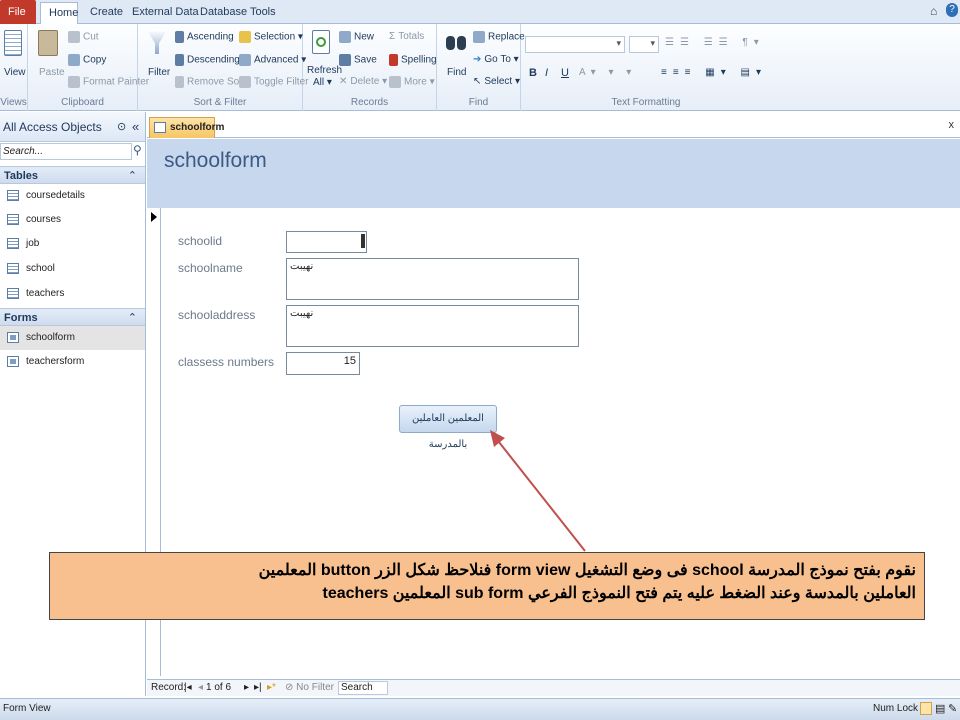 Image resolution: width=960 pixels, height=720 pixels. Describe the element at coordinates (72, 244) in the screenshot. I see `nav-item-job: job` at that location.